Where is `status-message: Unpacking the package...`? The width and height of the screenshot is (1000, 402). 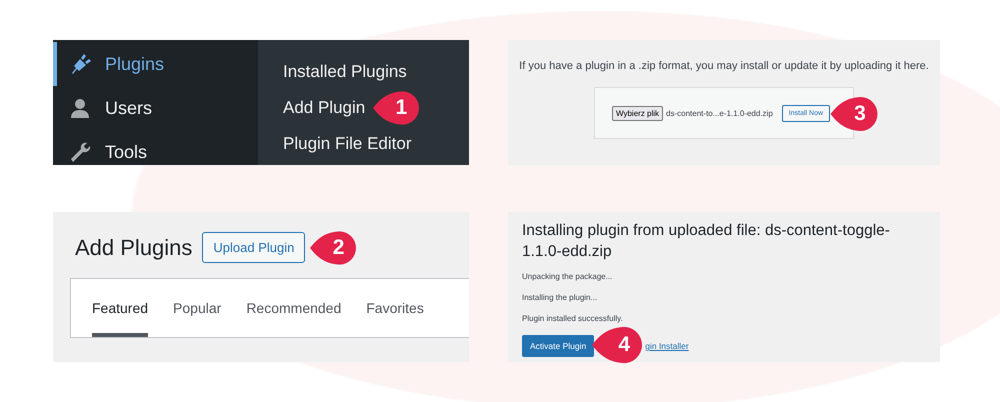 status-message: Unpacking the package... is located at coordinates (568, 276).